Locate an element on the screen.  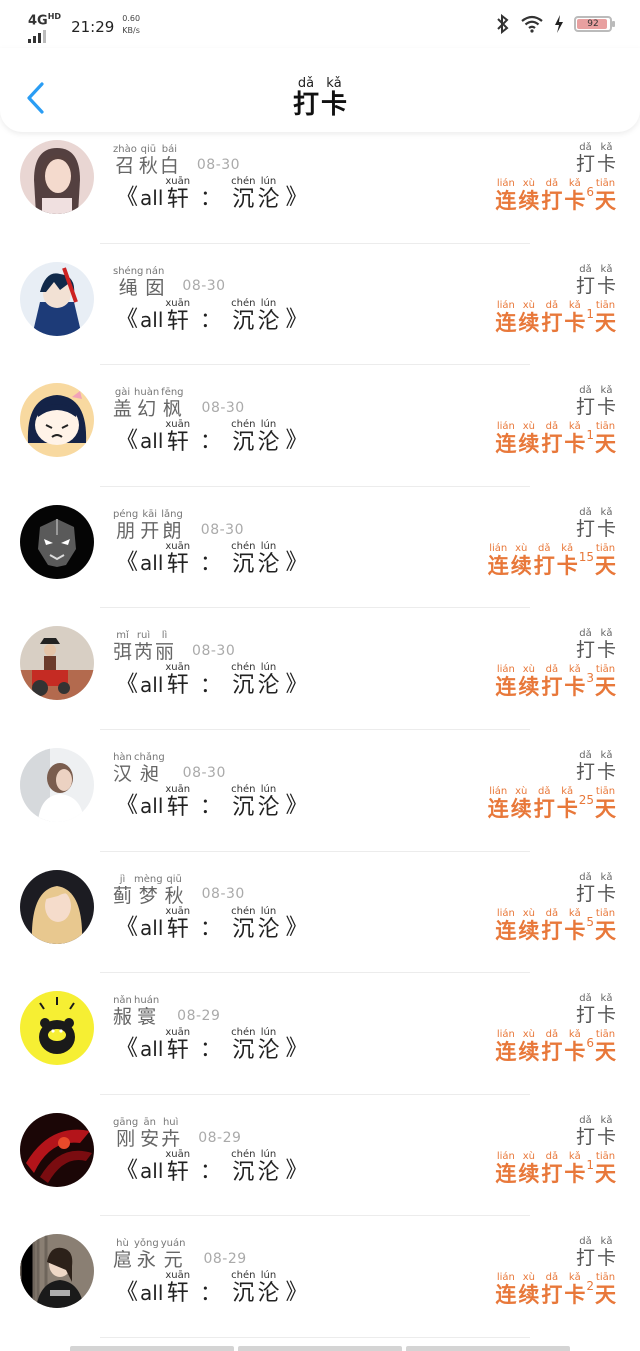
user-name: hàn 汉 chǎng 昶 is located at coordinates (139, 768).